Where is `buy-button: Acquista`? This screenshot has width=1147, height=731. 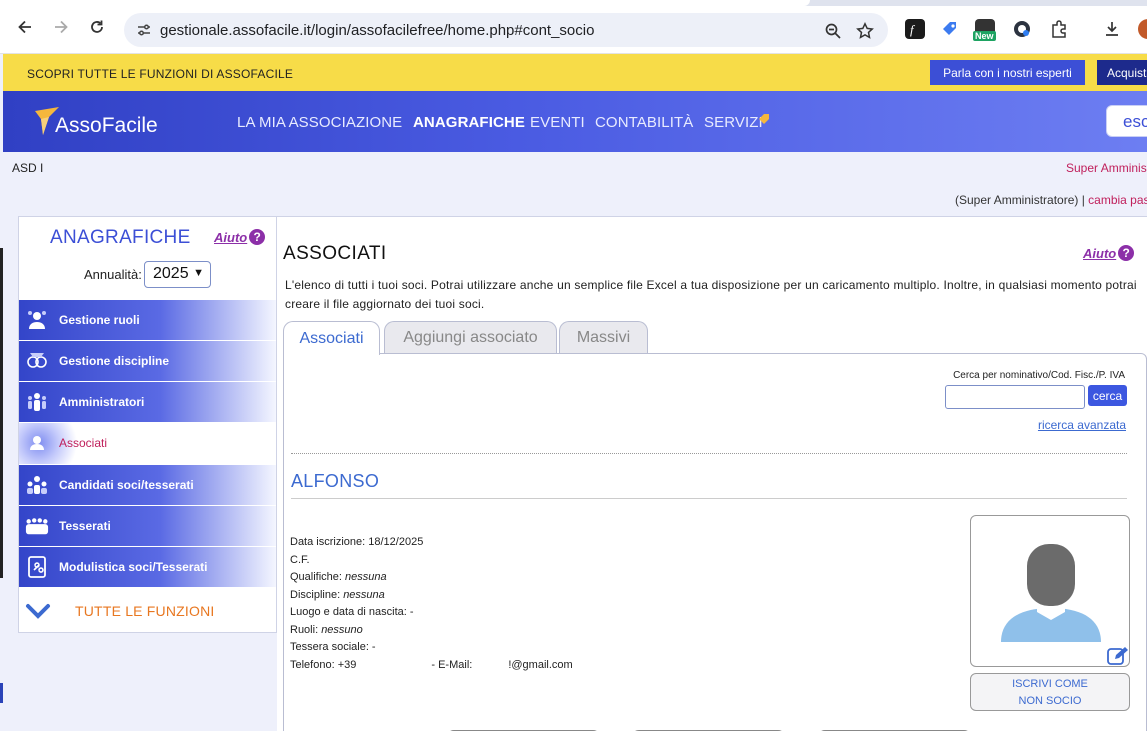 buy-button: Acquista is located at coordinates (1122, 72).